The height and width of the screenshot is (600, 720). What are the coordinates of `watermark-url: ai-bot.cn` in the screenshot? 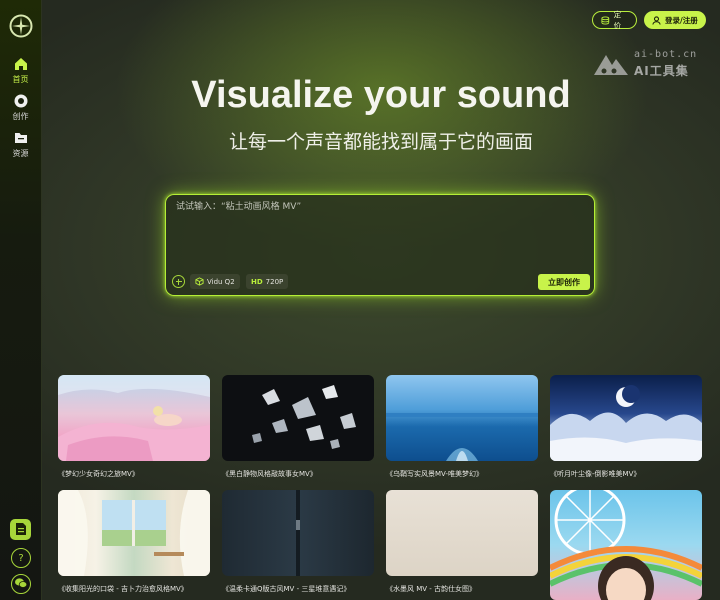 It's located at (666, 54).